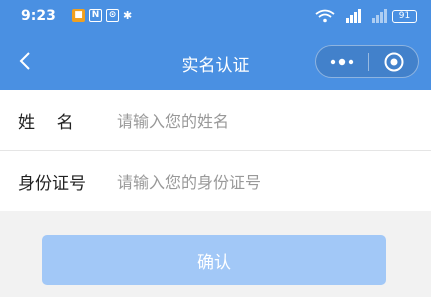 The image size is (431, 297). What do you see at coordinates (267, 121) in the screenshot?
I see `name-input` at bounding box center [267, 121].